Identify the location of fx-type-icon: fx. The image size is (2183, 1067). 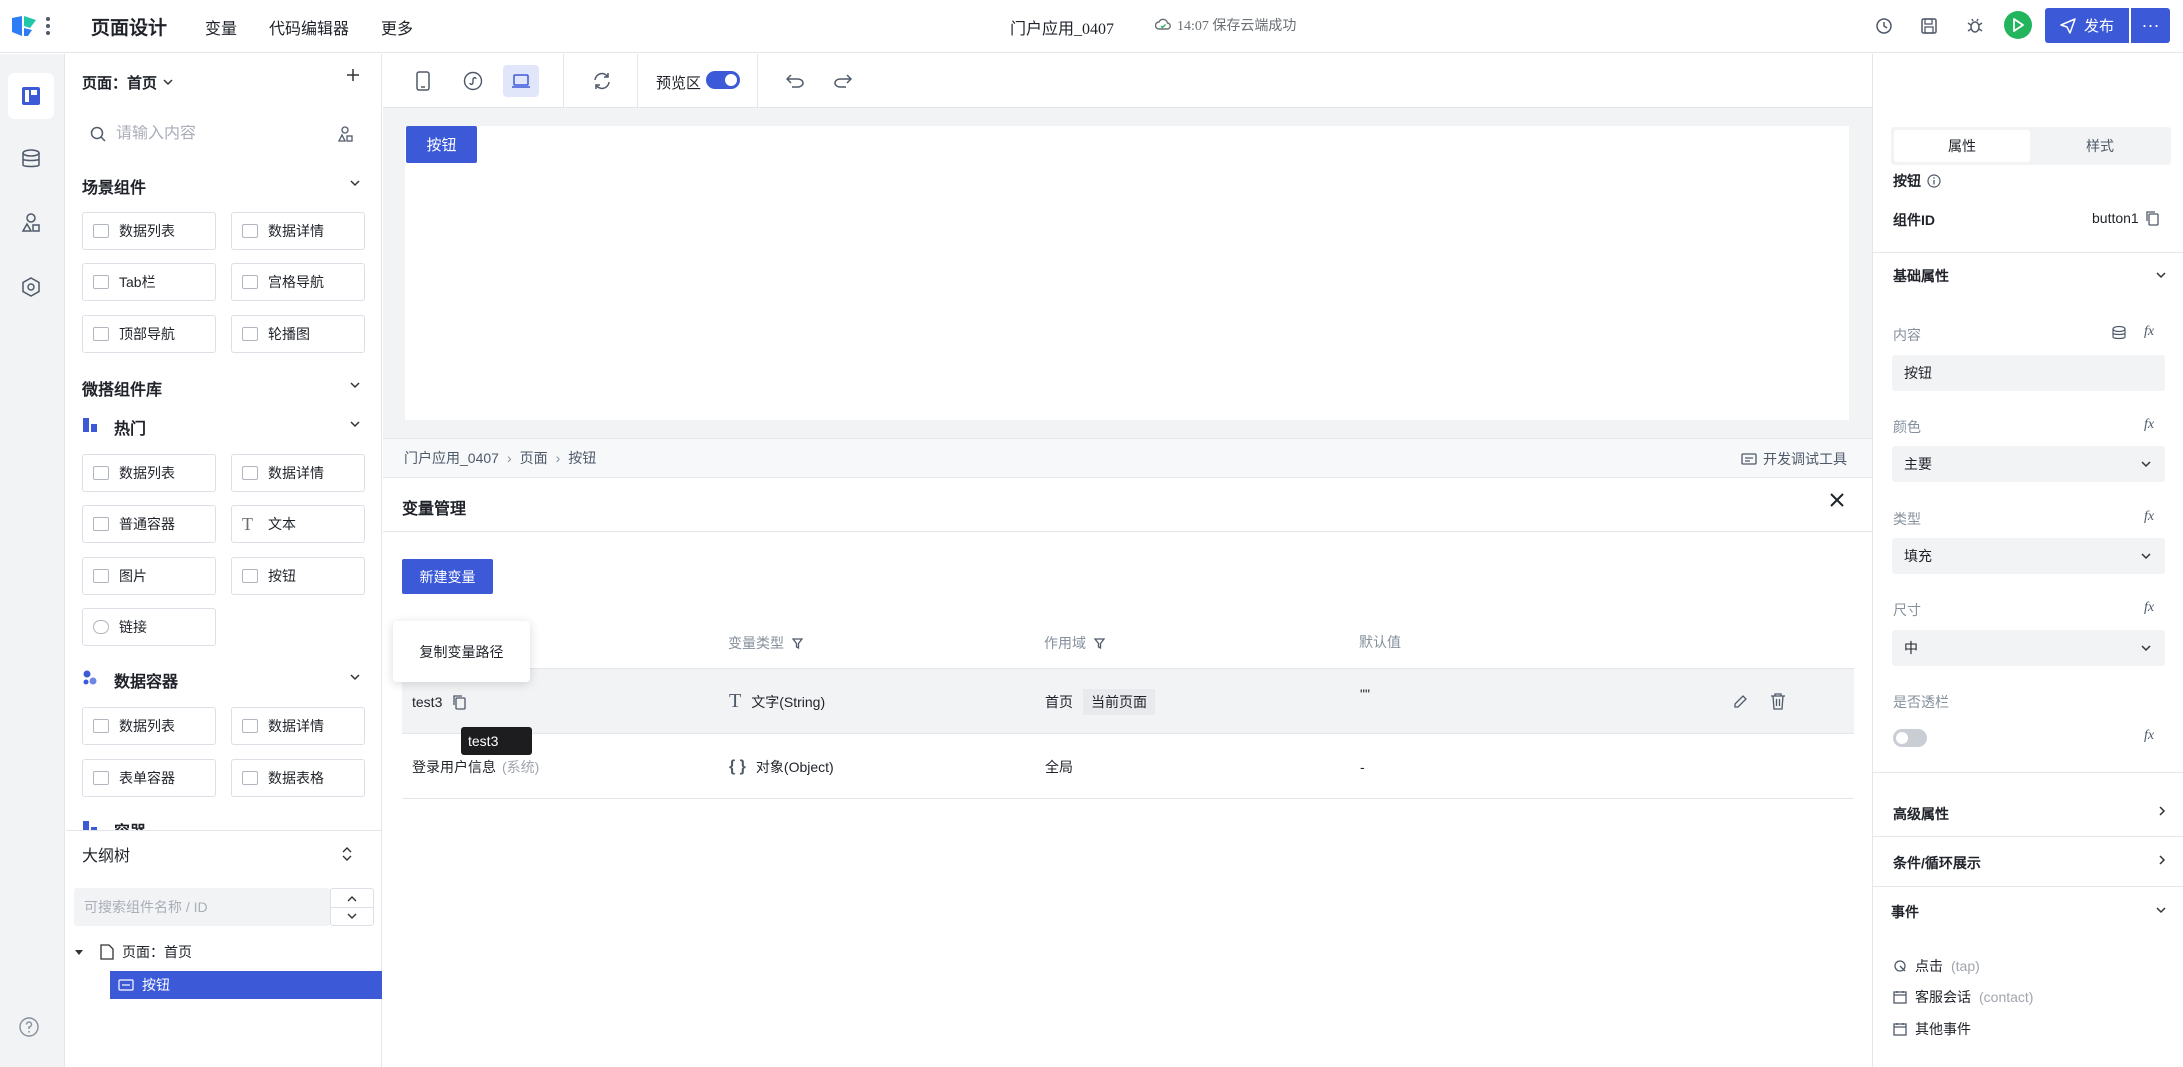
(2149, 517).